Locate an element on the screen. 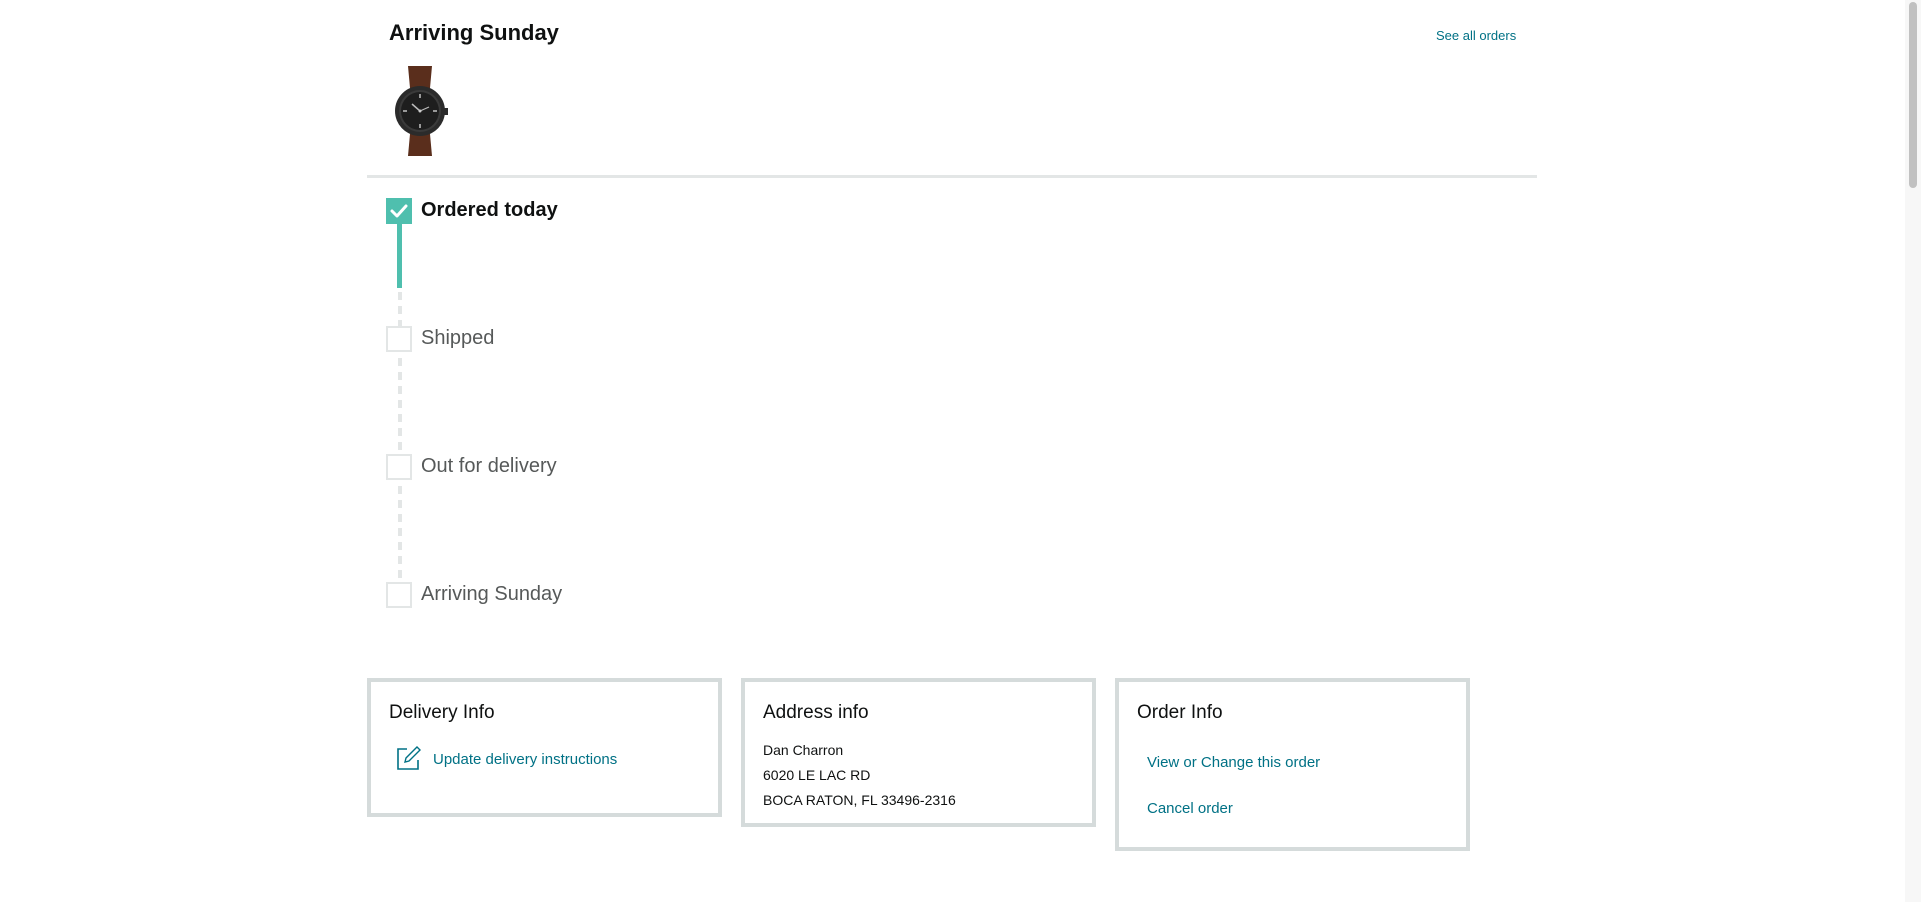  step-arriving-label: Arriving Sunday is located at coordinates (492, 594).